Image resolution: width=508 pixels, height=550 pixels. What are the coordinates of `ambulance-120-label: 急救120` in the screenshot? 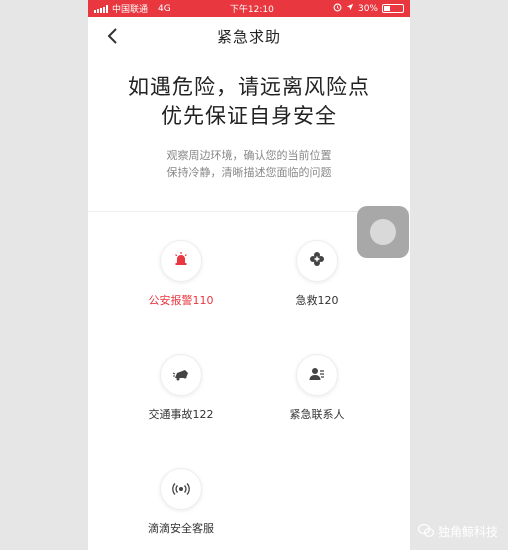 It's located at (317, 300).